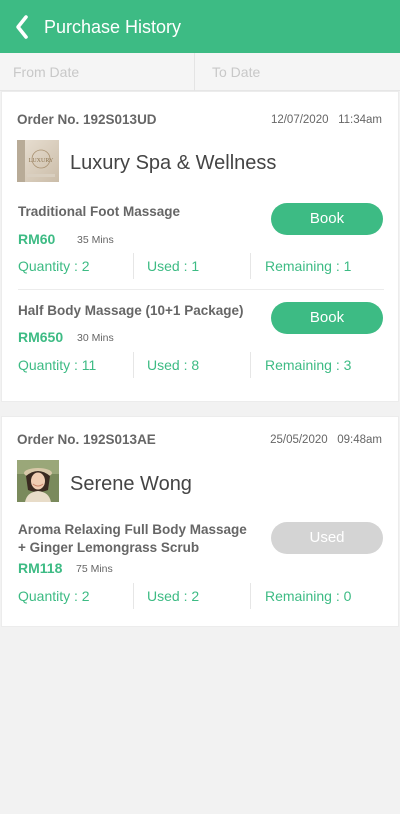 This screenshot has width=400, height=814. Describe the element at coordinates (41, 337) in the screenshot. I see `service-price: RM650` at that location.